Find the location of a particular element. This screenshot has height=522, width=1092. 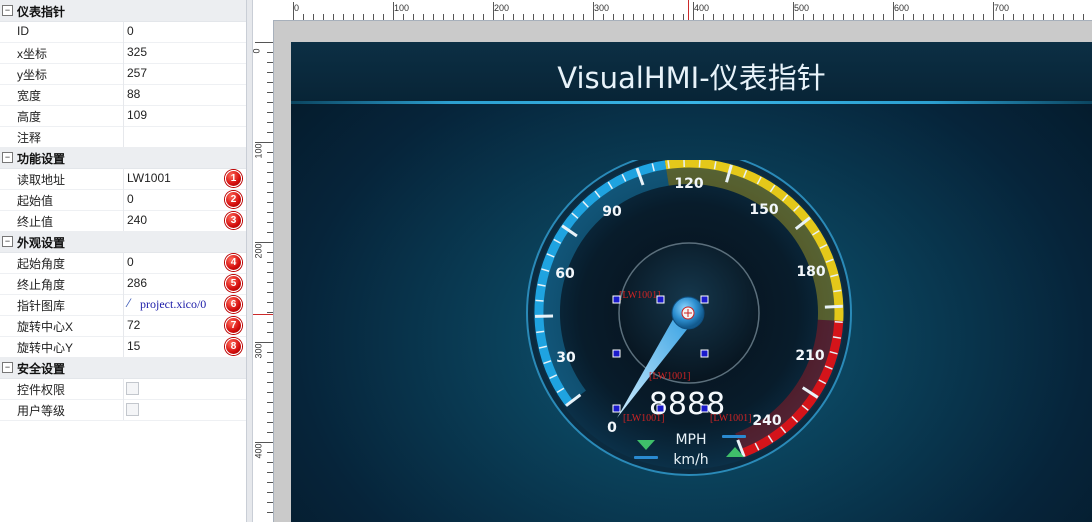

horizontal-ruler: 0 100 200 300 400 500 600 700 is located at coordinates (672, 10).